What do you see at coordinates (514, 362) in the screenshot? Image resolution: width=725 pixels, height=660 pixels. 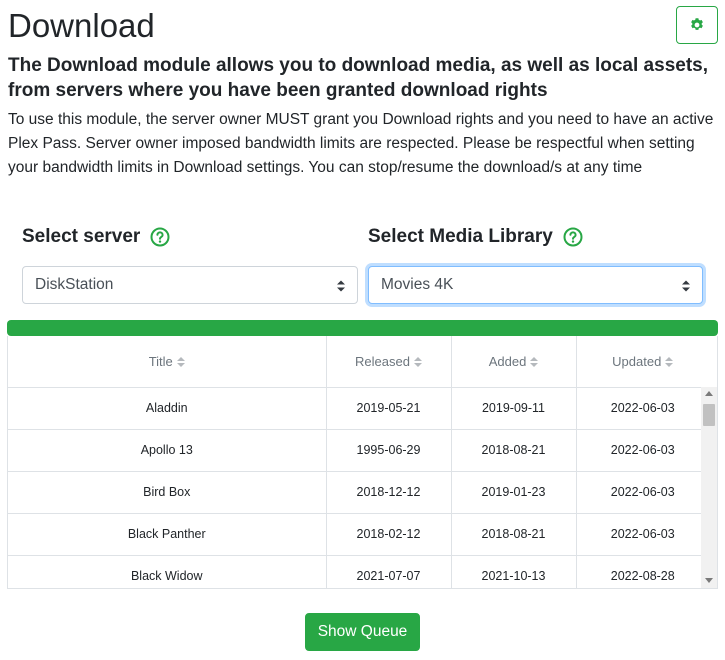 I see `column-header-added: Added` at bounding box center [514, 362].